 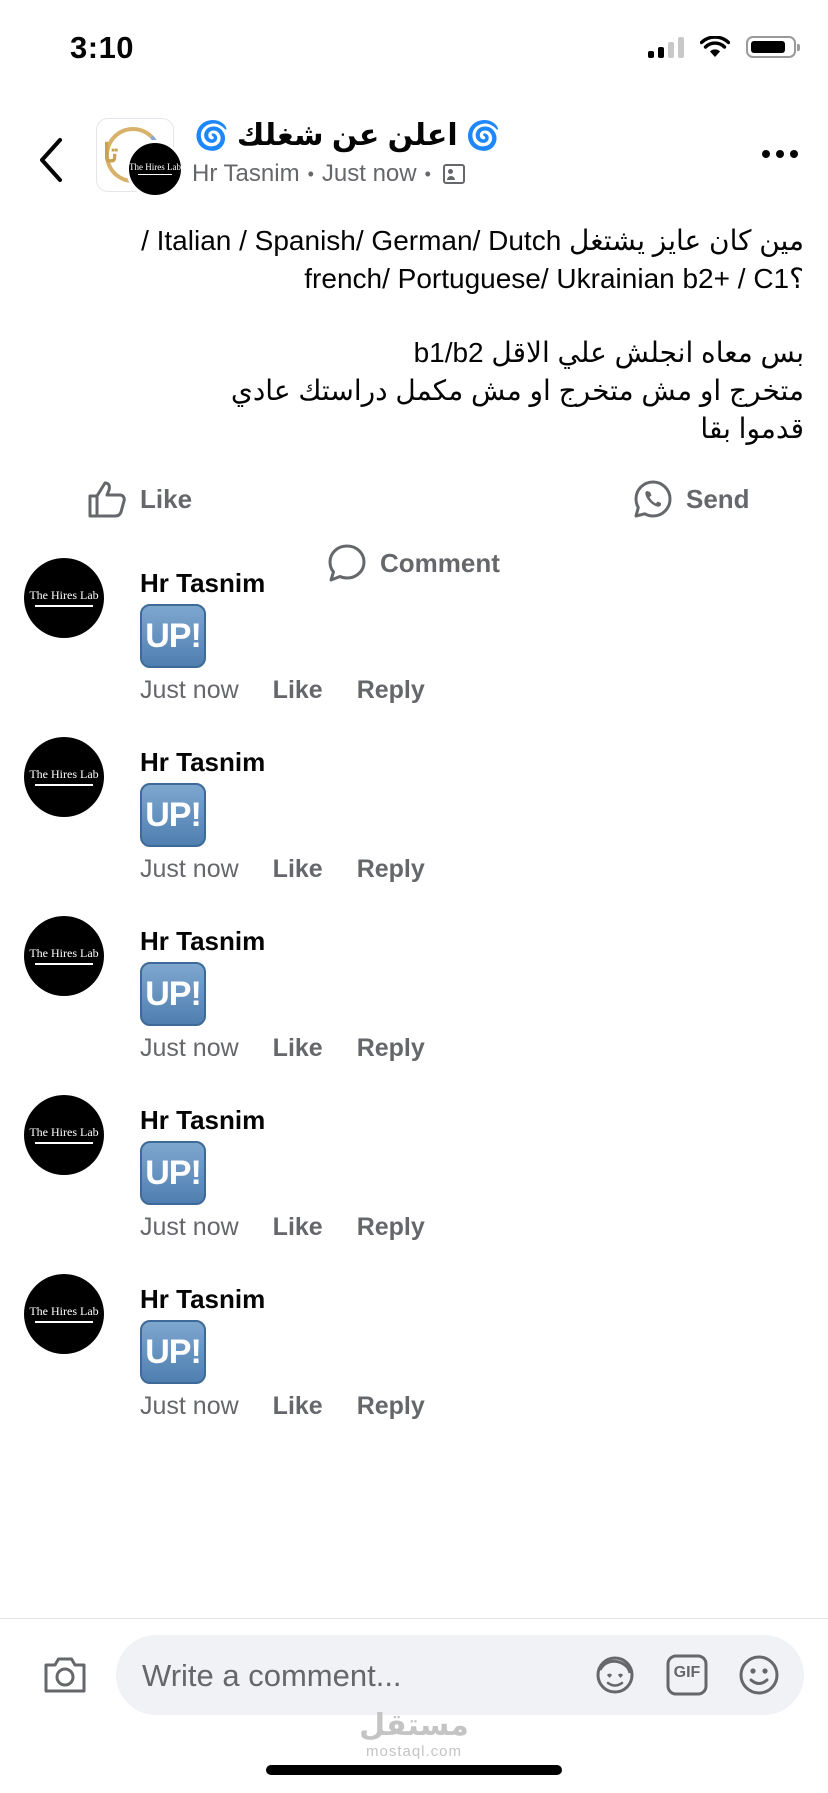 I want to click on back-arrow-icon, so click(x=52, y=160).